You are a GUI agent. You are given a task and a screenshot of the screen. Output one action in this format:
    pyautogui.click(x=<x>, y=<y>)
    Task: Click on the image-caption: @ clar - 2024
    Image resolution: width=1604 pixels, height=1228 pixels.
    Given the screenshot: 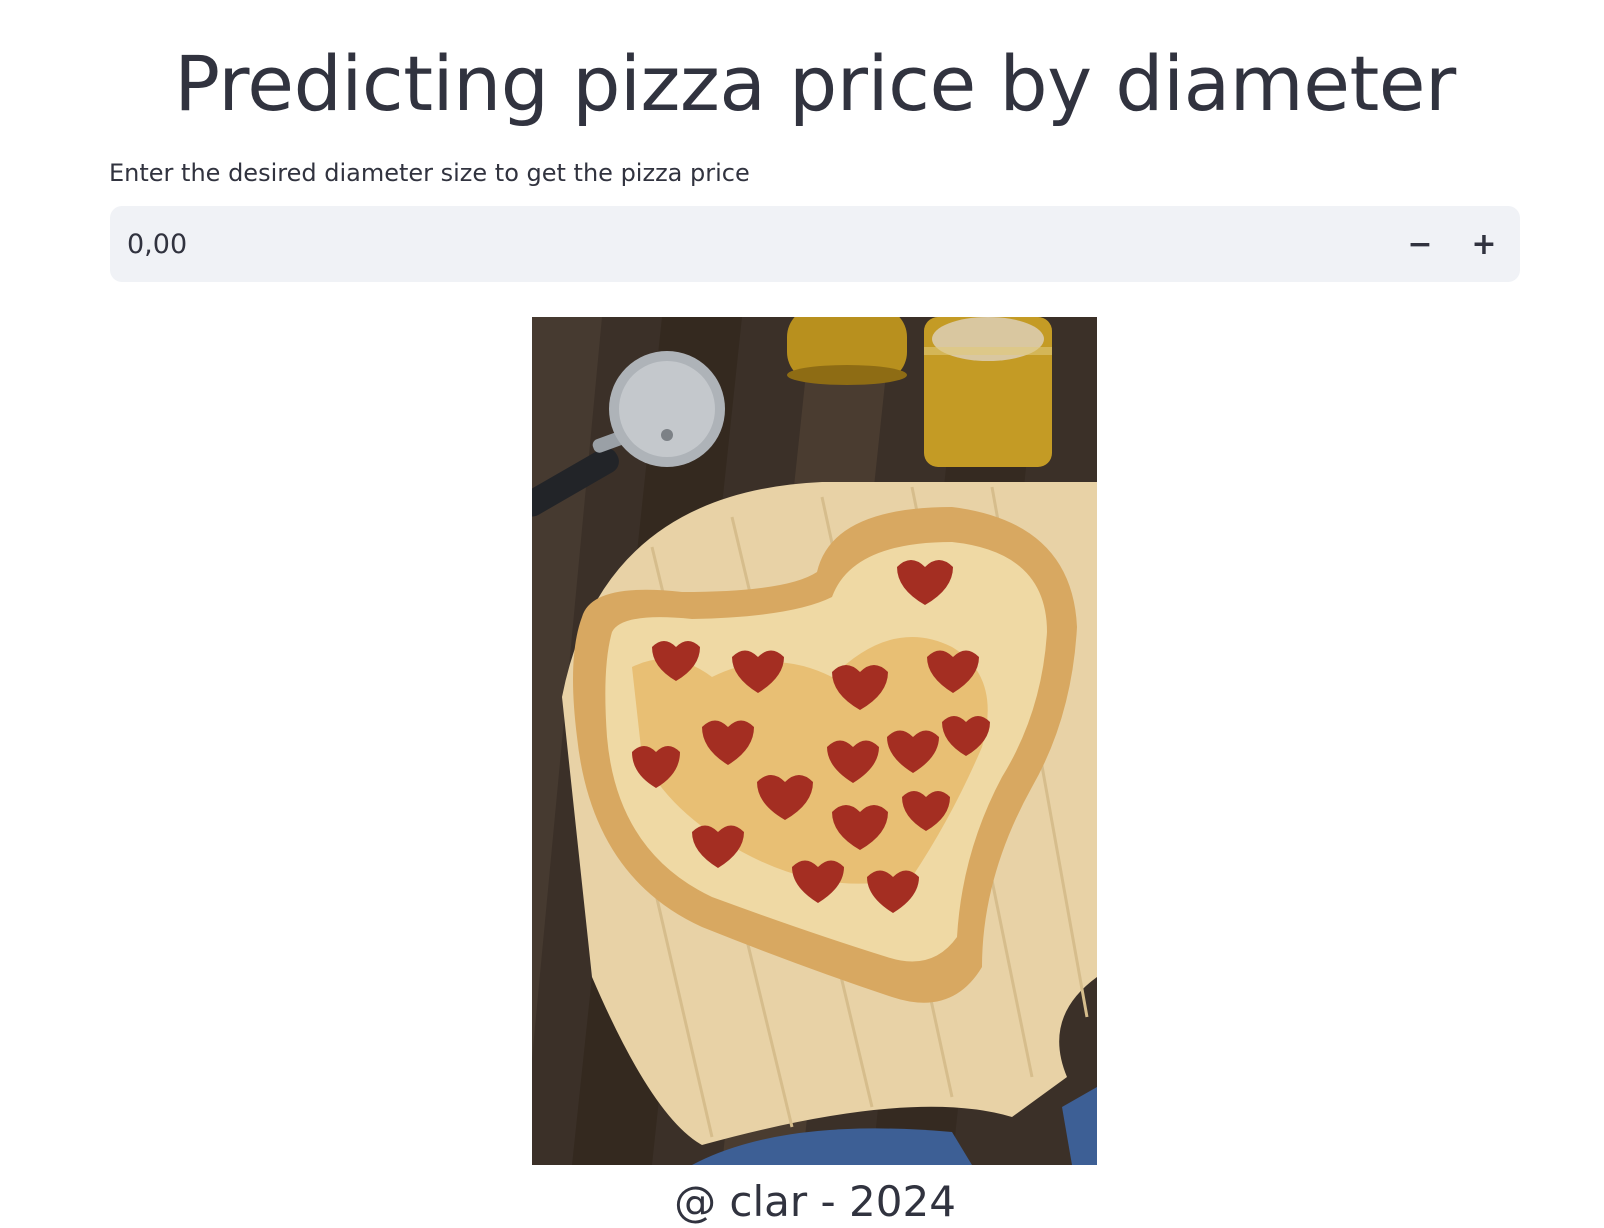 What is the action you would take?
    pyautogui.click(x=815, y=1201)
    